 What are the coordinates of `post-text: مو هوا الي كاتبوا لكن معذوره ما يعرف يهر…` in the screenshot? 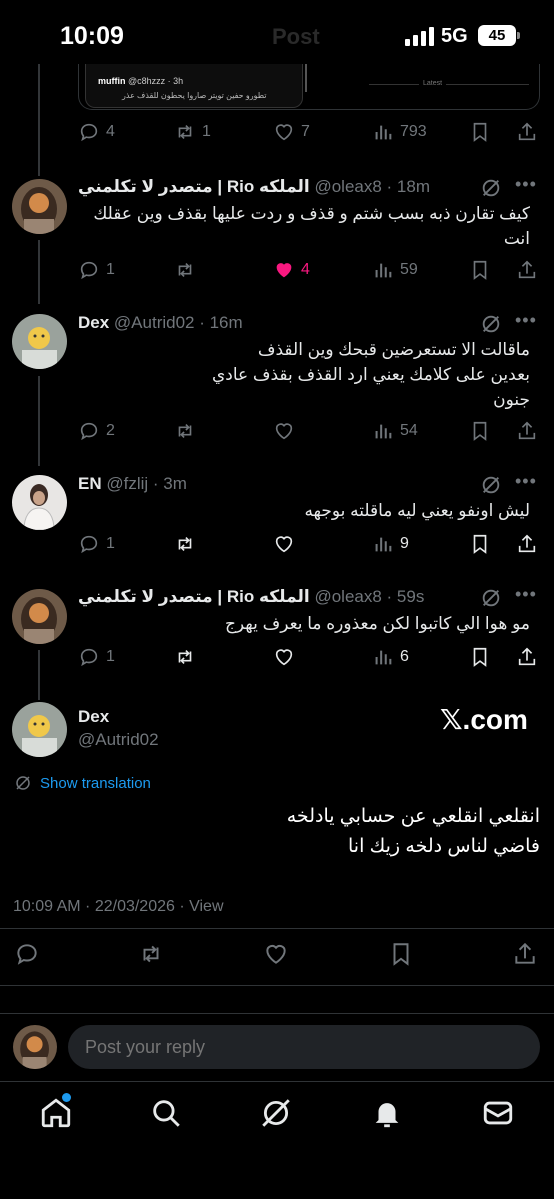 It's located at (377, 623).